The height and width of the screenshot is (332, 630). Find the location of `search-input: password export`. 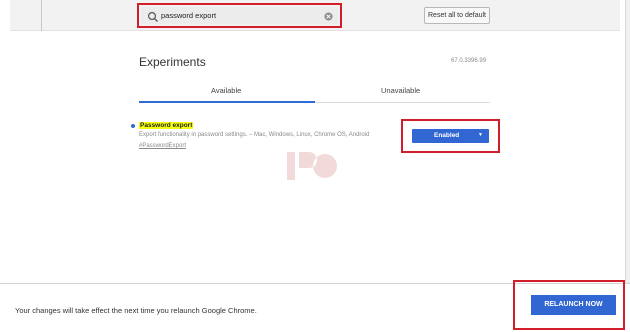

search-input: password export is located at coordinates (239, 15).